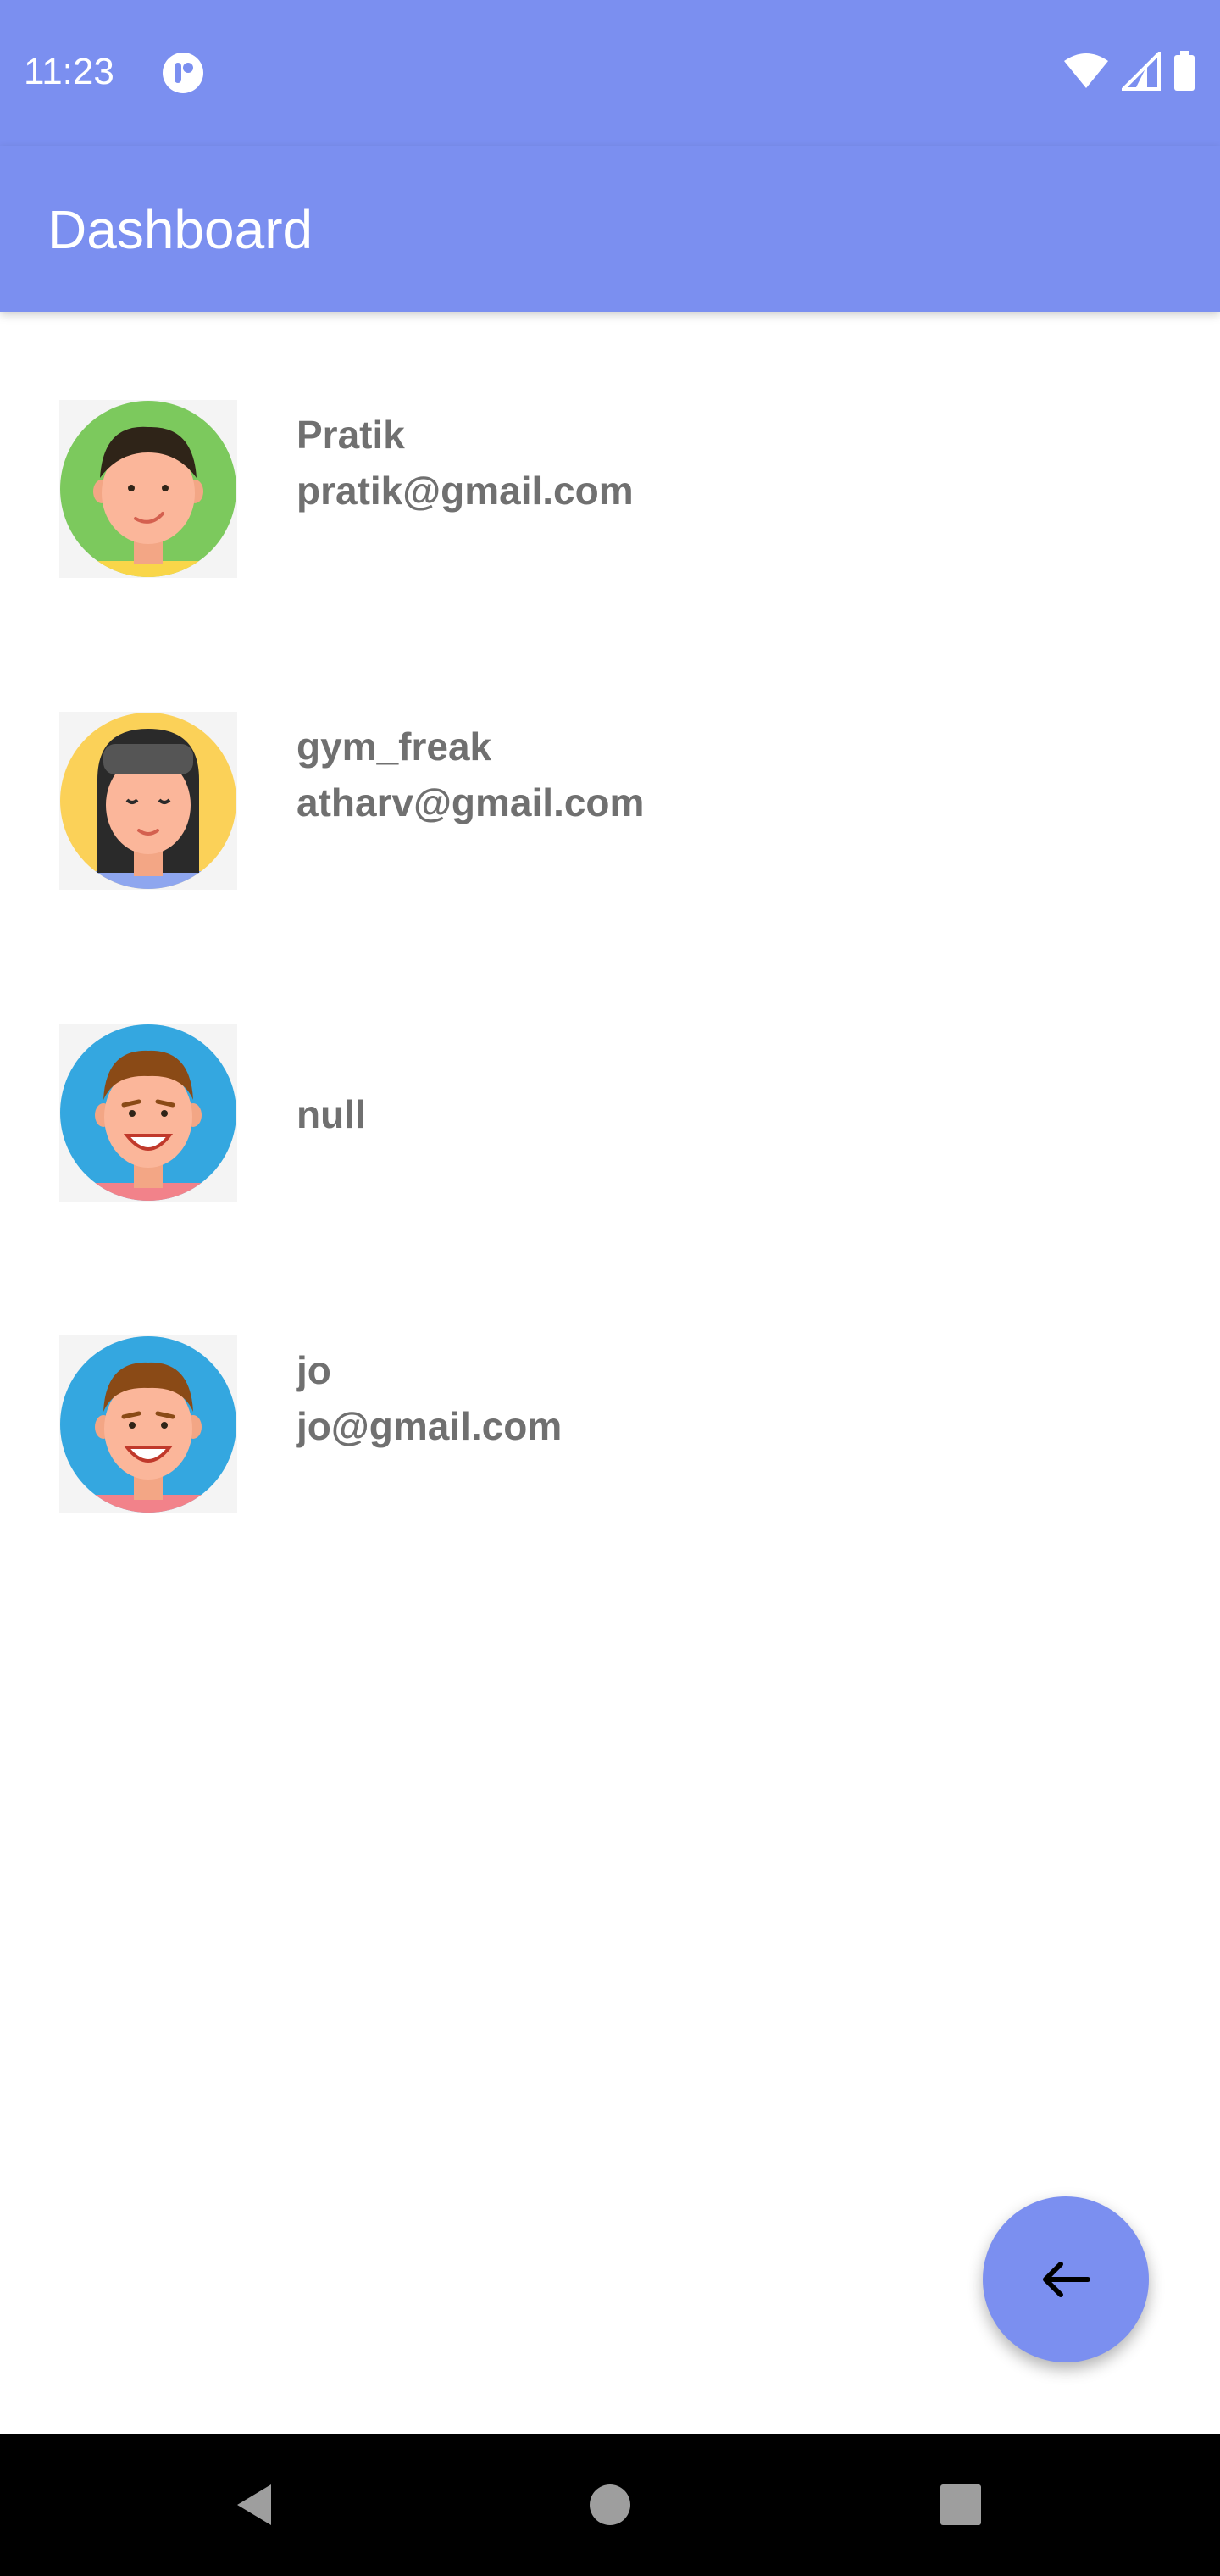 The width and height of the screenshot is (1220, 2576). Describe the element at coordinates (610, 73) in the screenshot. I see `status-bar: 11:23` at that location.